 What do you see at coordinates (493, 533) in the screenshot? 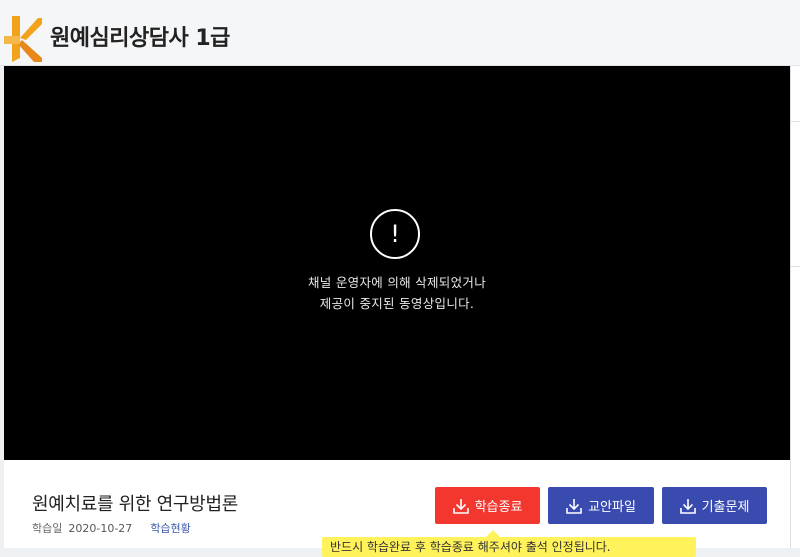
I see `tooltip-arrow` at bounding box center [493, 533].